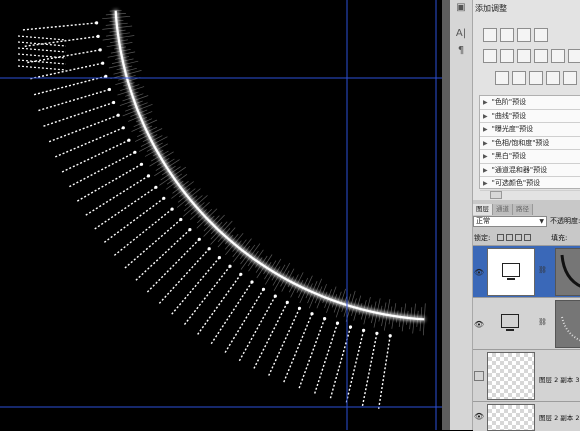 The image size is (580, 431). Describe the element at coordinates (530, 103) in the screenshot. I see `preset-item: ▶ "色阶"预设` at that location.